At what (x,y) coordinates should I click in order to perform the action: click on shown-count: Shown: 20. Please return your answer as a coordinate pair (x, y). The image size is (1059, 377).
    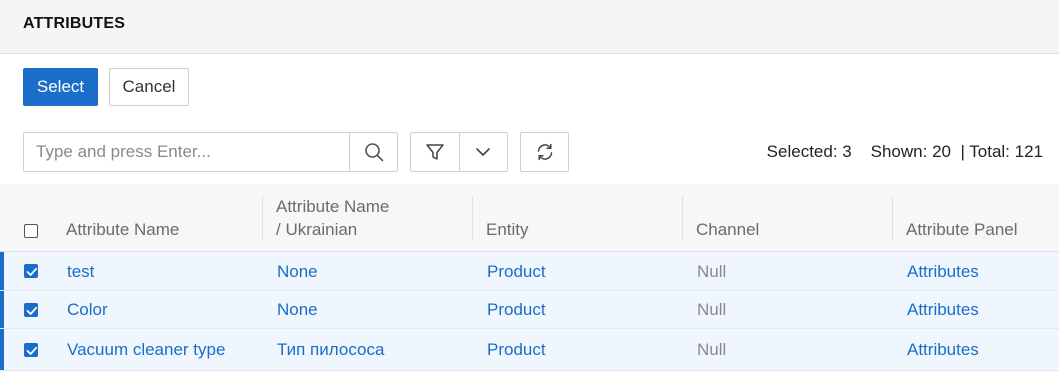
    Looking at the image, I should click on (910, 151).